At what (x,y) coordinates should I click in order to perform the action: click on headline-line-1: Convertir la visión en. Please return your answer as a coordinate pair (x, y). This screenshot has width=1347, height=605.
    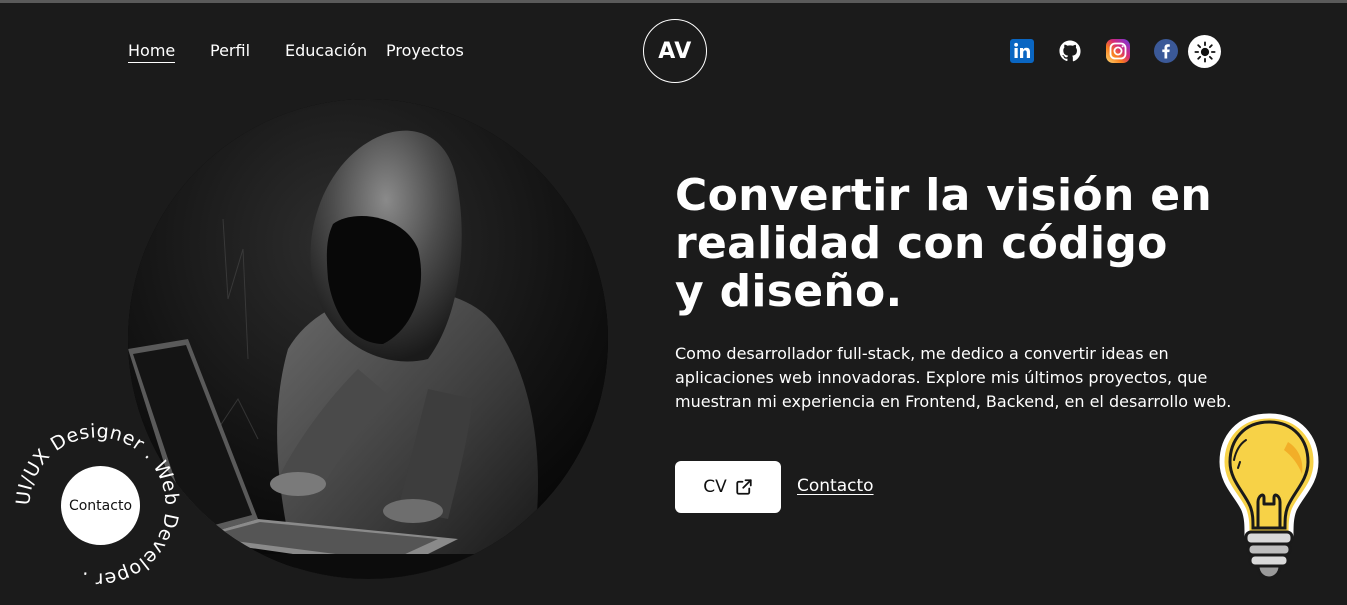
    Looking at the image, I should click on (943, 195).